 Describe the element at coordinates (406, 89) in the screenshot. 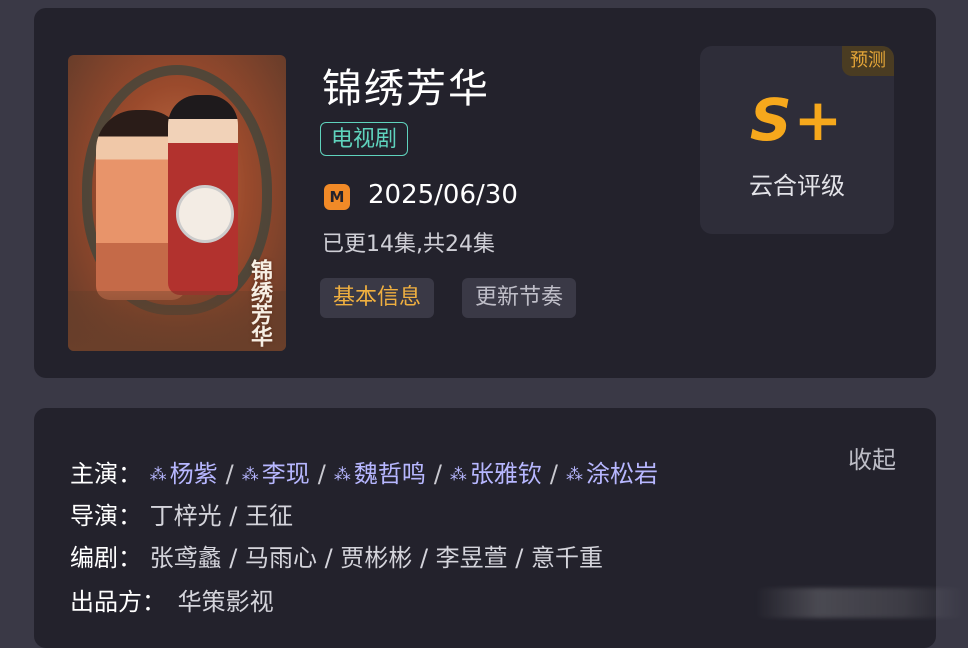

I see `show-title: 锦绣芳华` at that location.